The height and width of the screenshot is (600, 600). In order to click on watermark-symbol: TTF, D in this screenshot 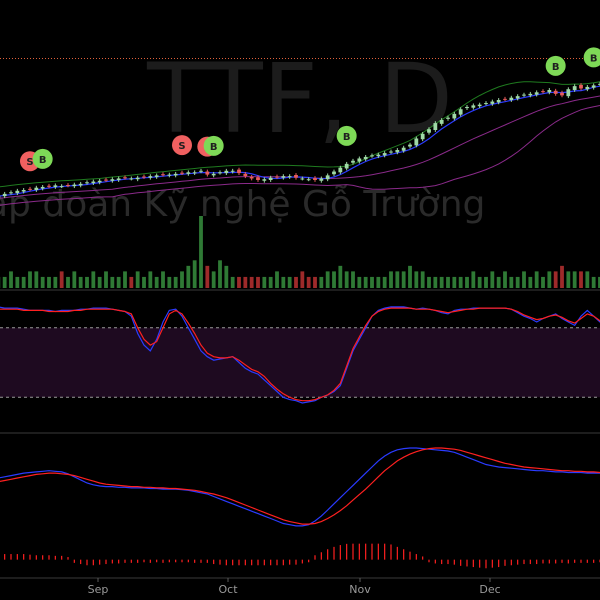, I will do `click(299, 99)`.